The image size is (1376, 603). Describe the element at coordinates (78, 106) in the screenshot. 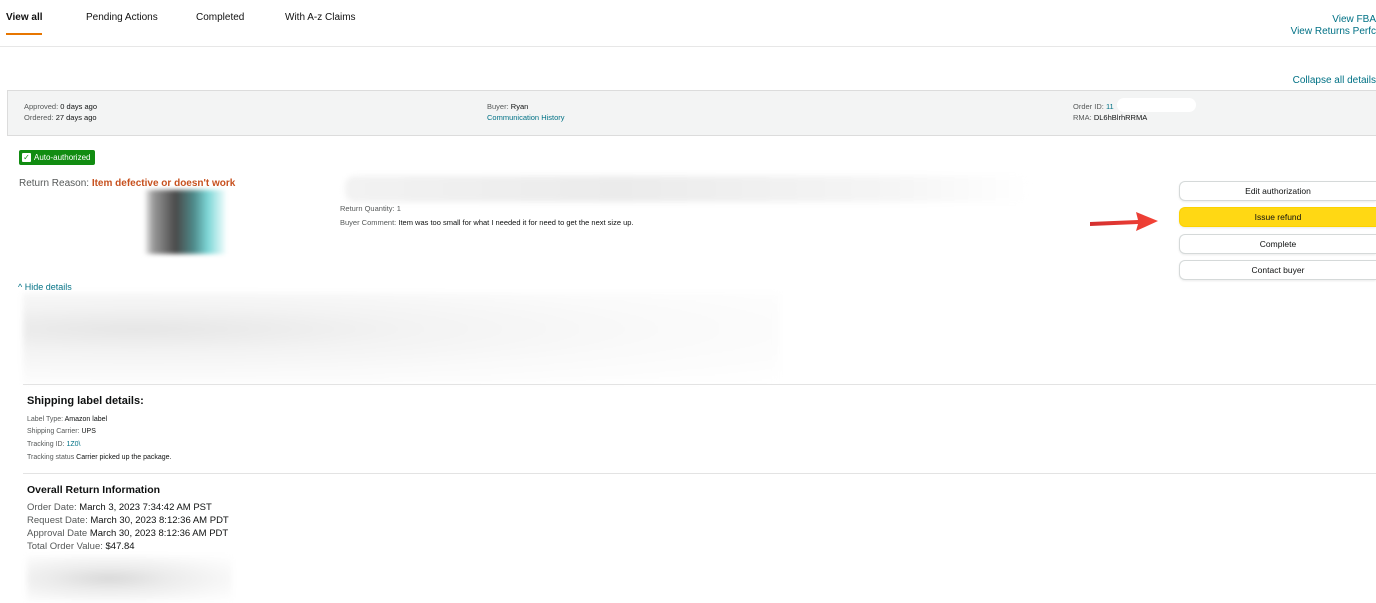

I see `approved-value: 0 days ago` at that location.